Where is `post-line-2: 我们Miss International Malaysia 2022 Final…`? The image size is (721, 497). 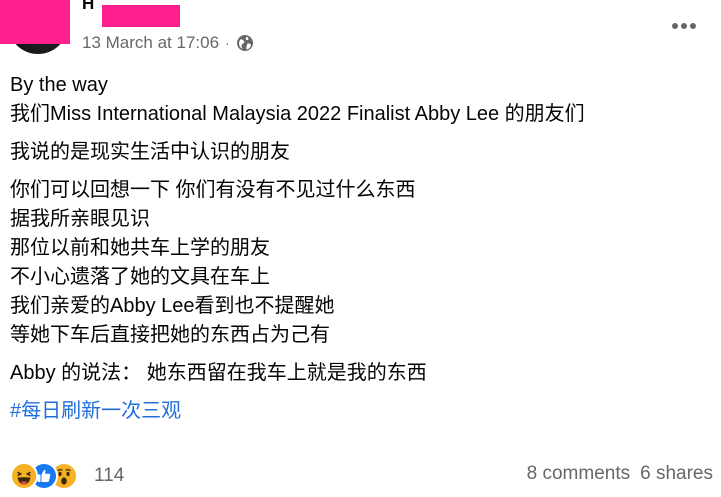
post-line-2: 我们Miss International Malaysia 2022 Final… is located at coordinates (297, 114).